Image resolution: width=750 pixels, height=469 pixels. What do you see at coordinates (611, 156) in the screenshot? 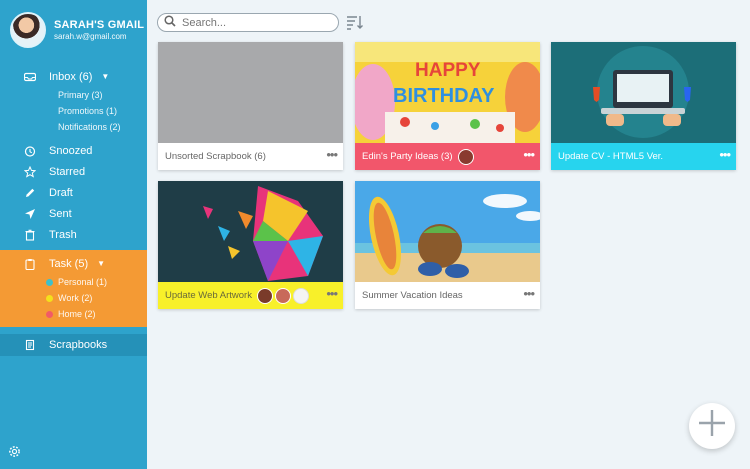
I see `card-title: Update CV - HTML5 Ver.` at bounding box center [611, 156].